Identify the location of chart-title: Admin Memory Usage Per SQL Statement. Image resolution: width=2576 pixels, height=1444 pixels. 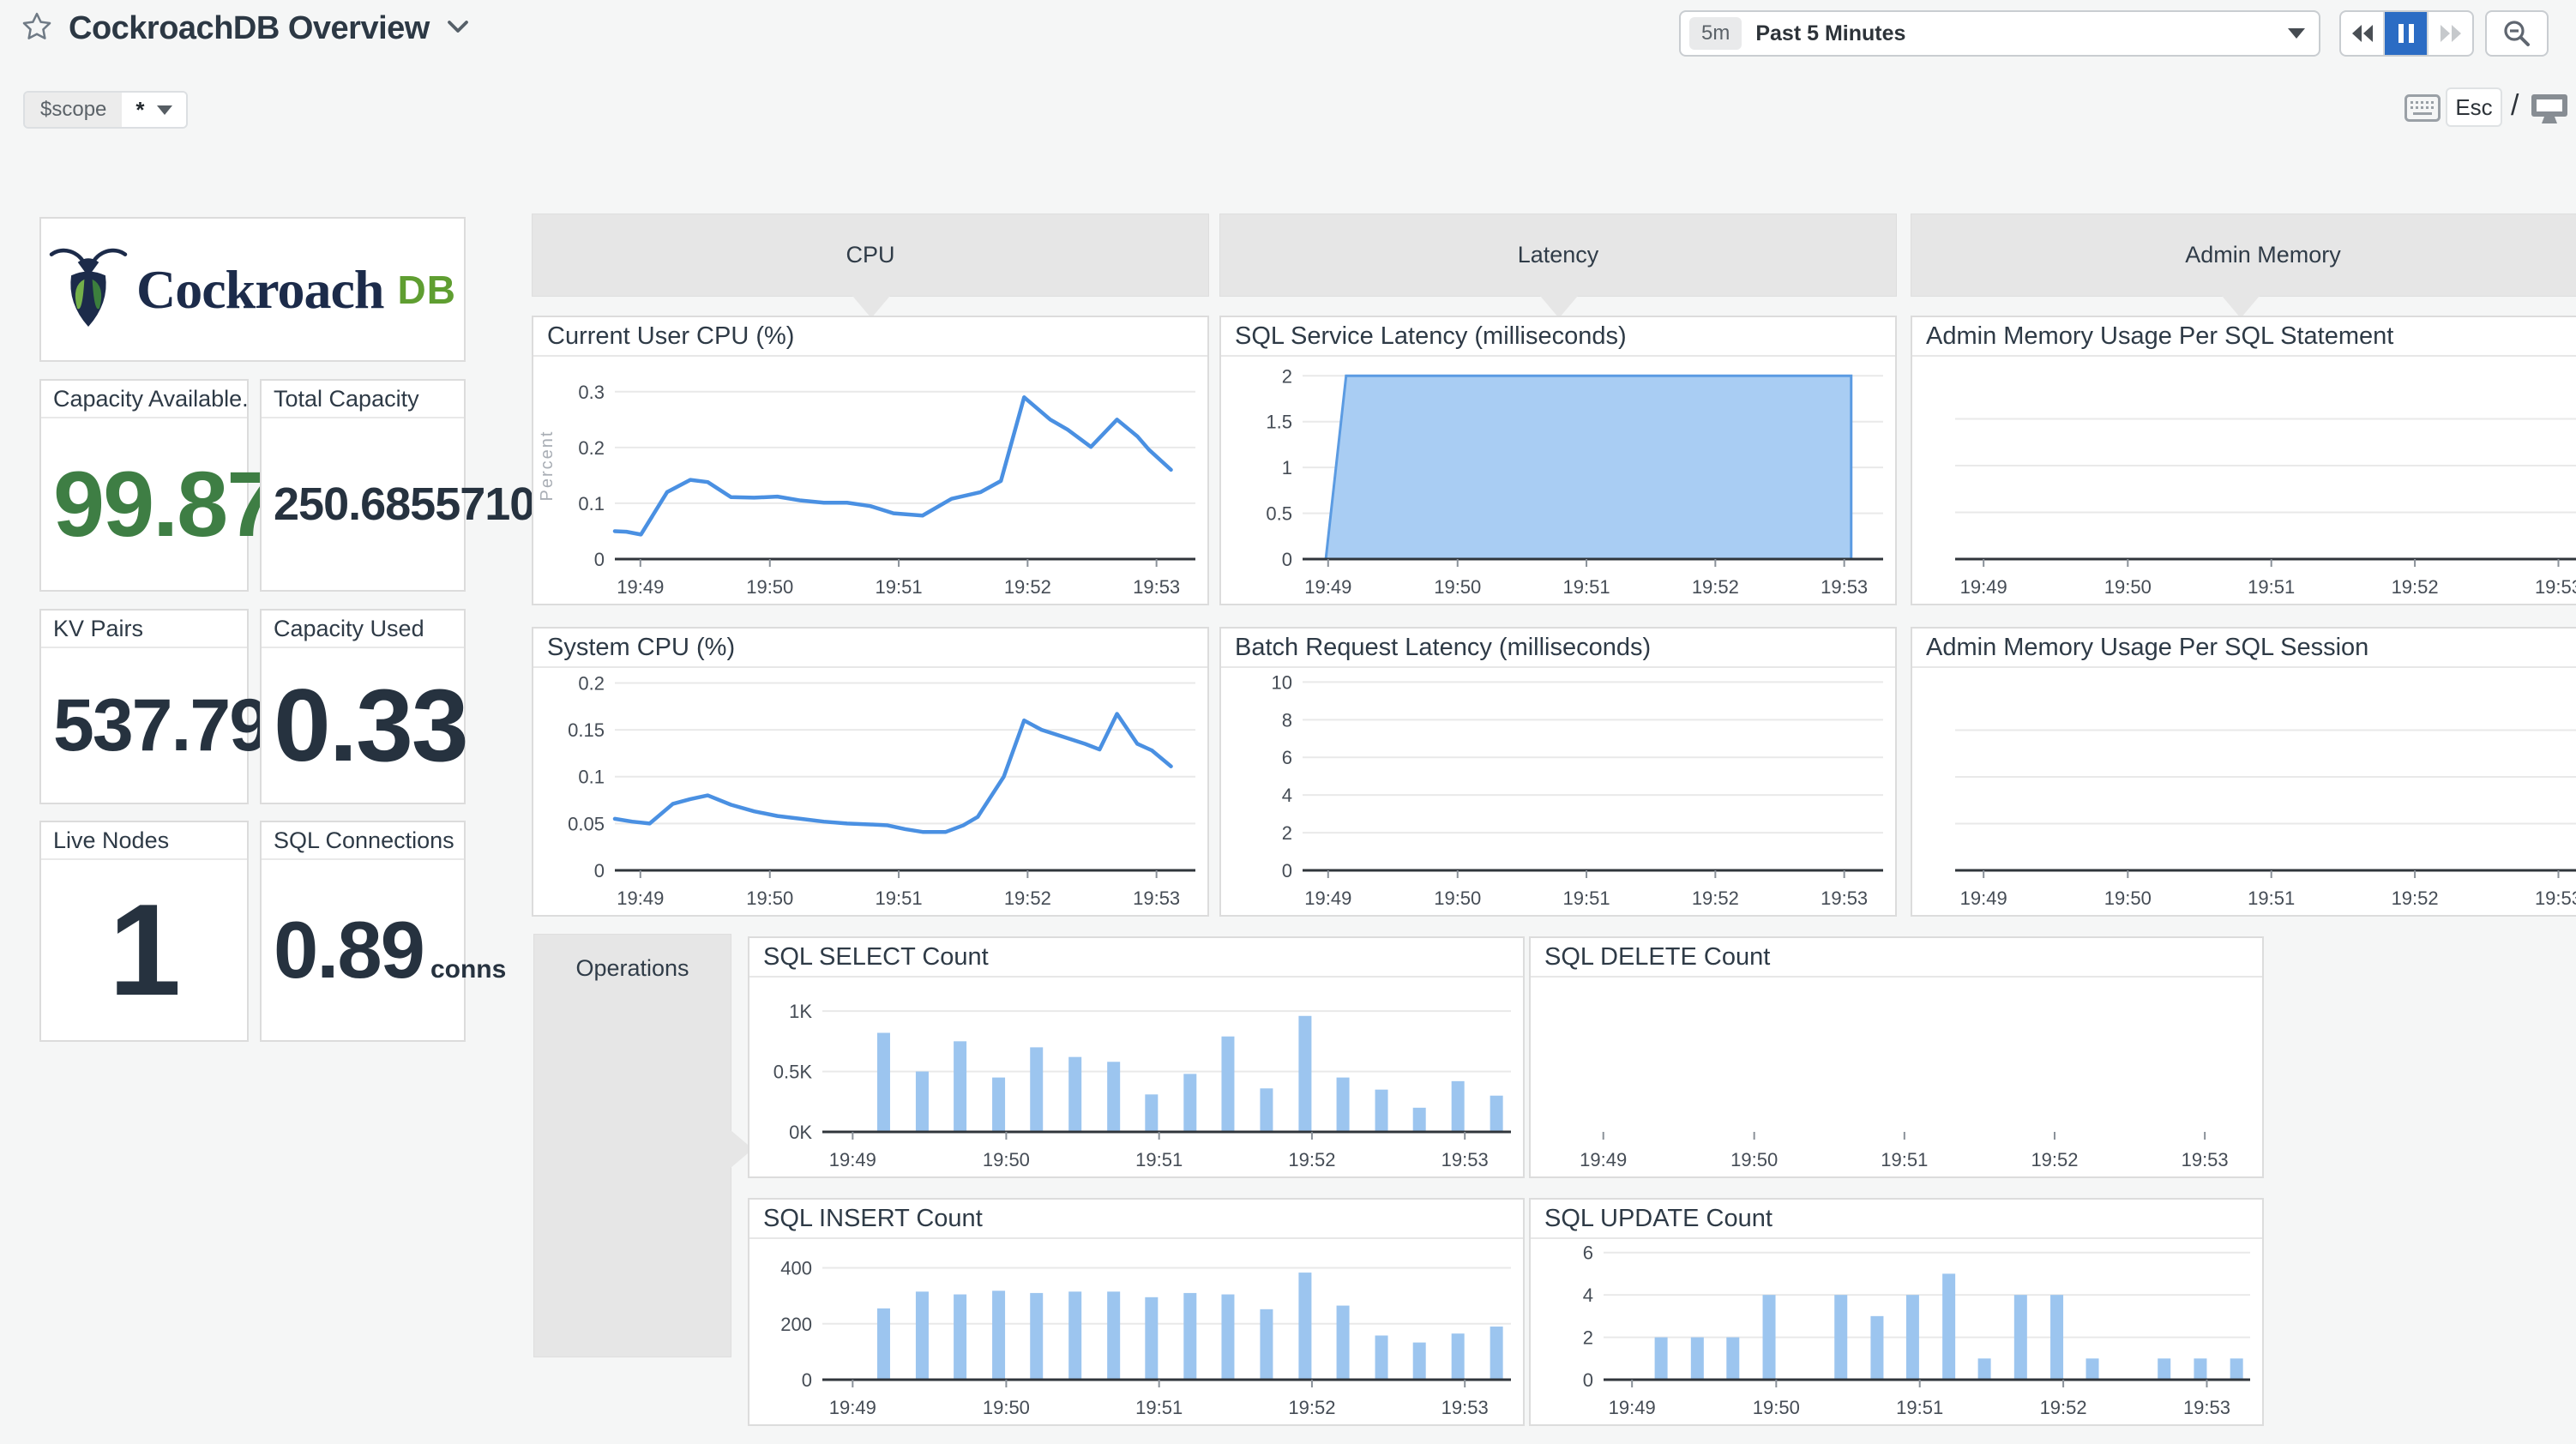
(2244, 337).